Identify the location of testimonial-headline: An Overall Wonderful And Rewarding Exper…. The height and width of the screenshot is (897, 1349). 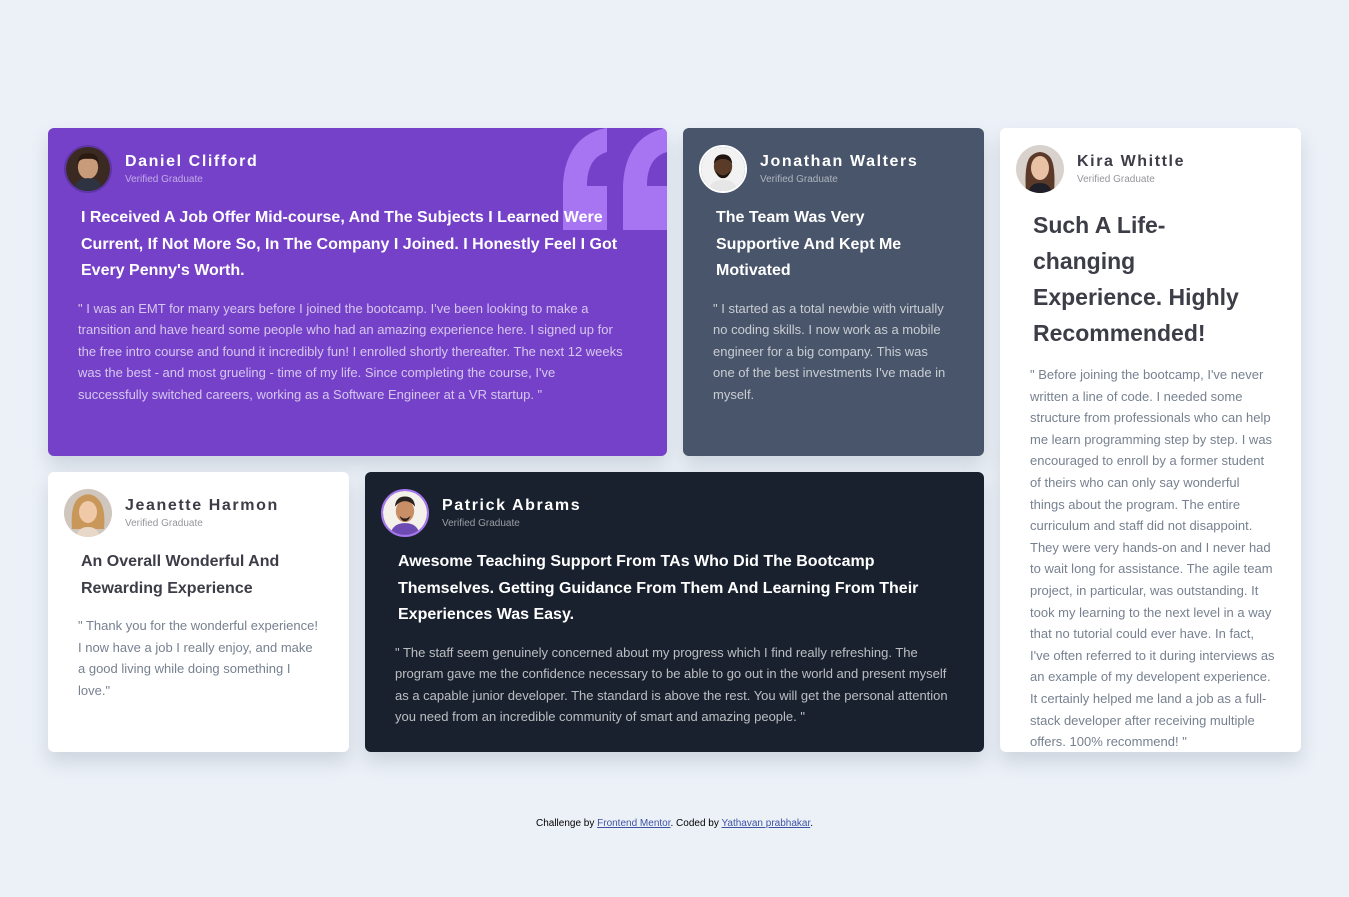
(180, 575).